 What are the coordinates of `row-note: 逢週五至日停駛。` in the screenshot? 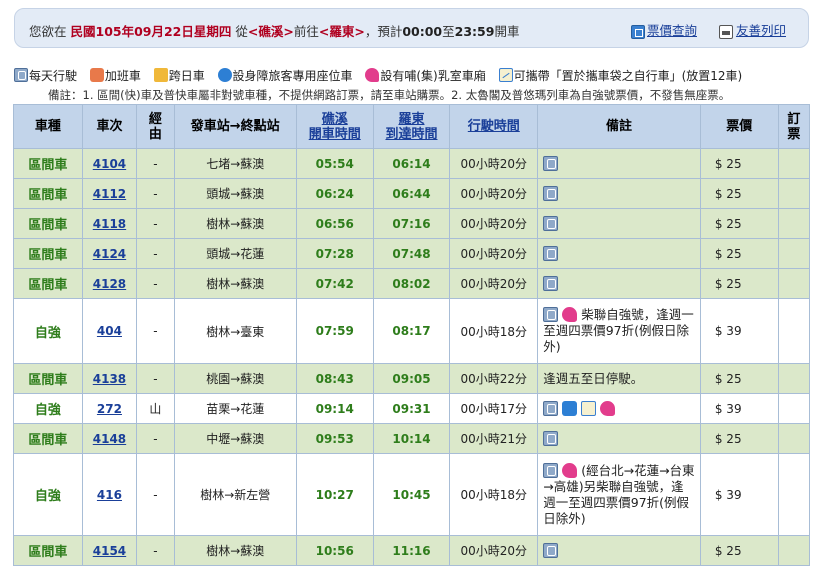 It's located at (619, 378).